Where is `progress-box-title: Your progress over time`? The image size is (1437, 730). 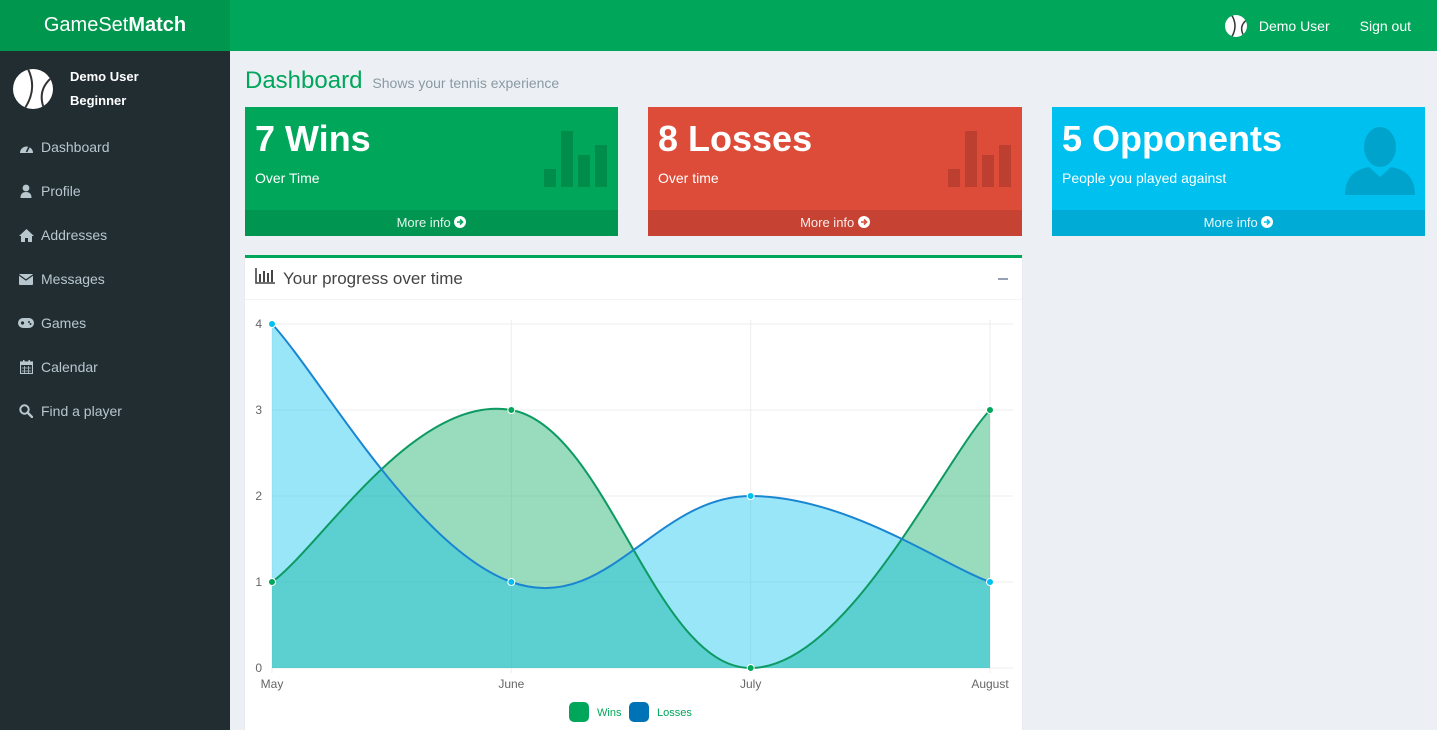
progress-box-title: Your progress over time is located at coordinates (373, 278).